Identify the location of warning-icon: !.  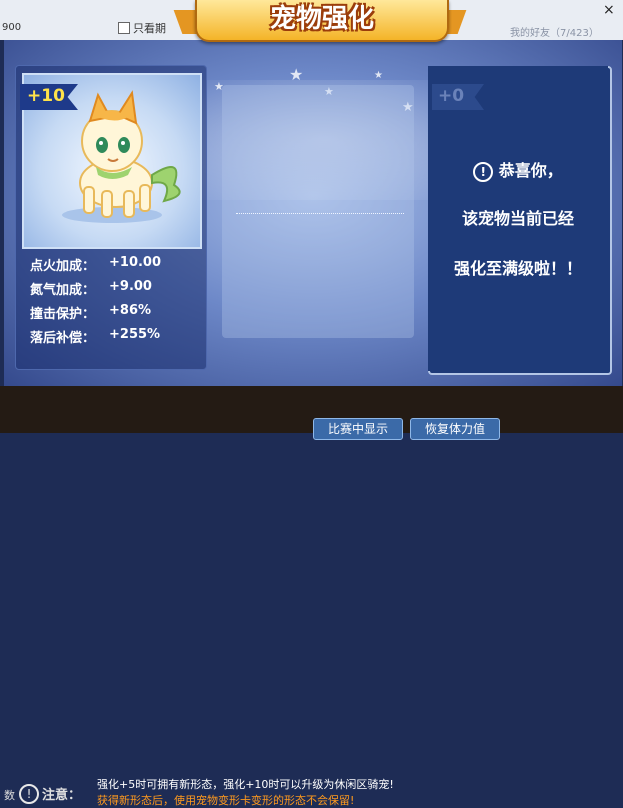
(29, 794).